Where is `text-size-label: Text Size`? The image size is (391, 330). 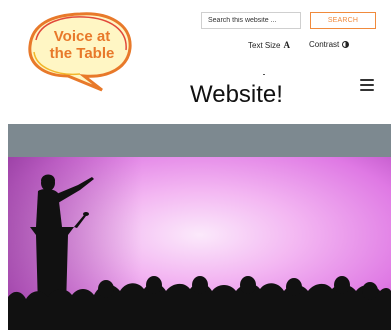
text-size-label: Text Size is located at coordinates (264, 45).